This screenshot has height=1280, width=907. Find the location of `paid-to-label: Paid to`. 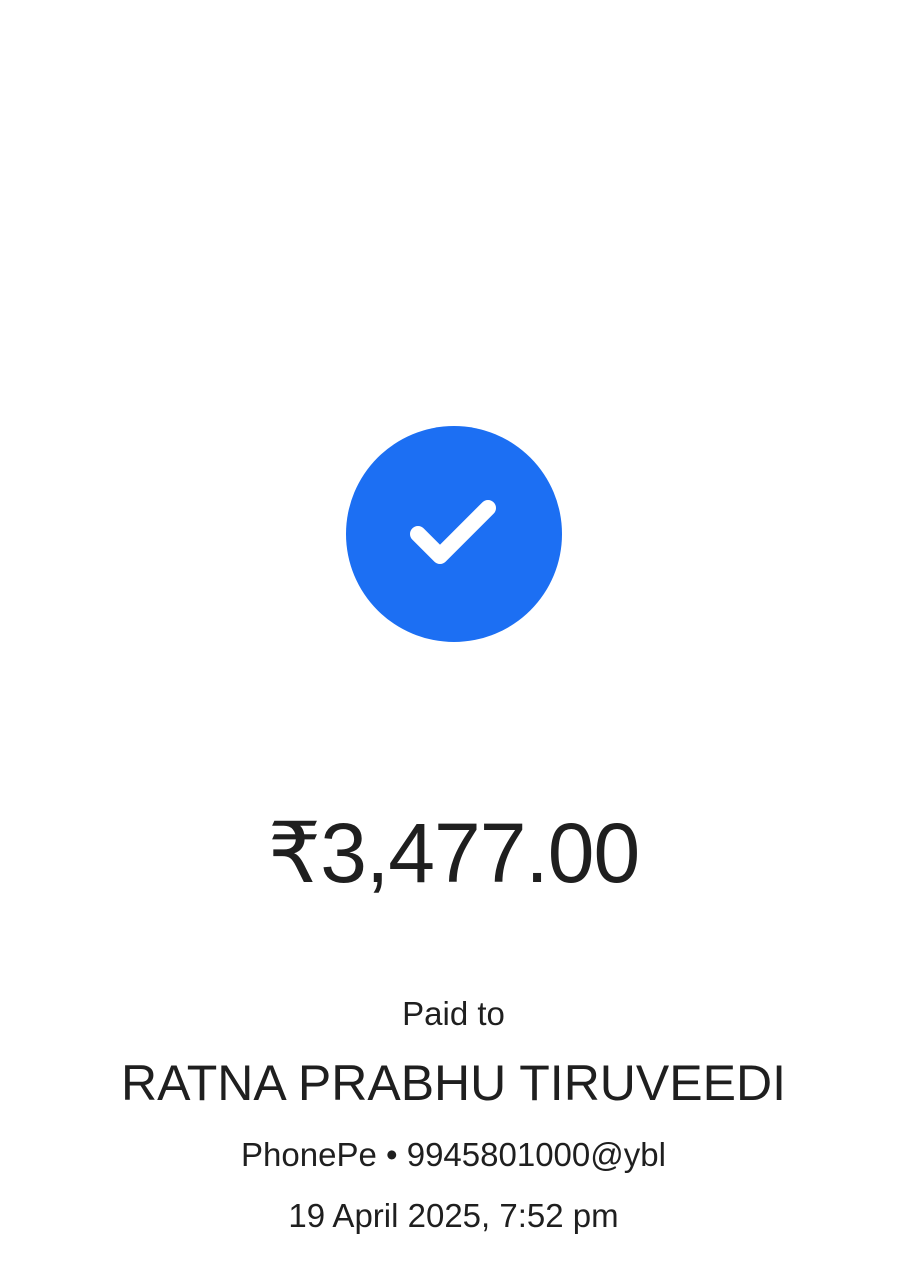

paid-to-label: Paid to is located at coordinates (453, 1013).